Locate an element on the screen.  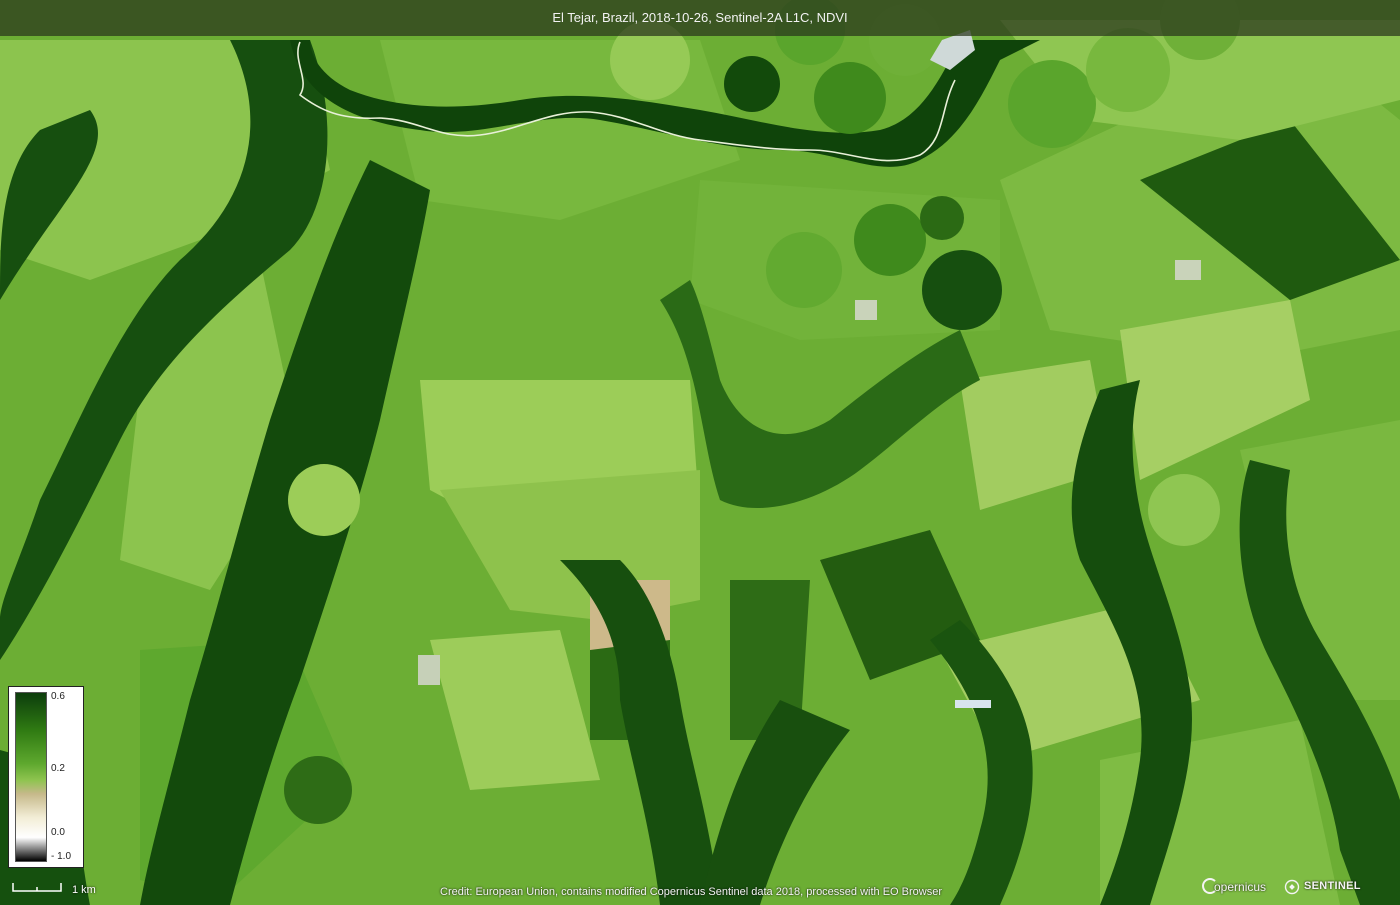
scale-label: 1 km is located at coordinates (84, 890).